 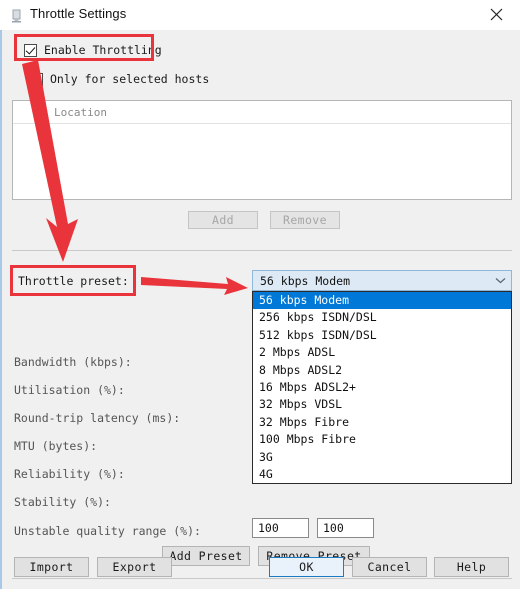 I want to click on throttle-preset-value: 56 kbps Modem, so click(x=305, y=280).